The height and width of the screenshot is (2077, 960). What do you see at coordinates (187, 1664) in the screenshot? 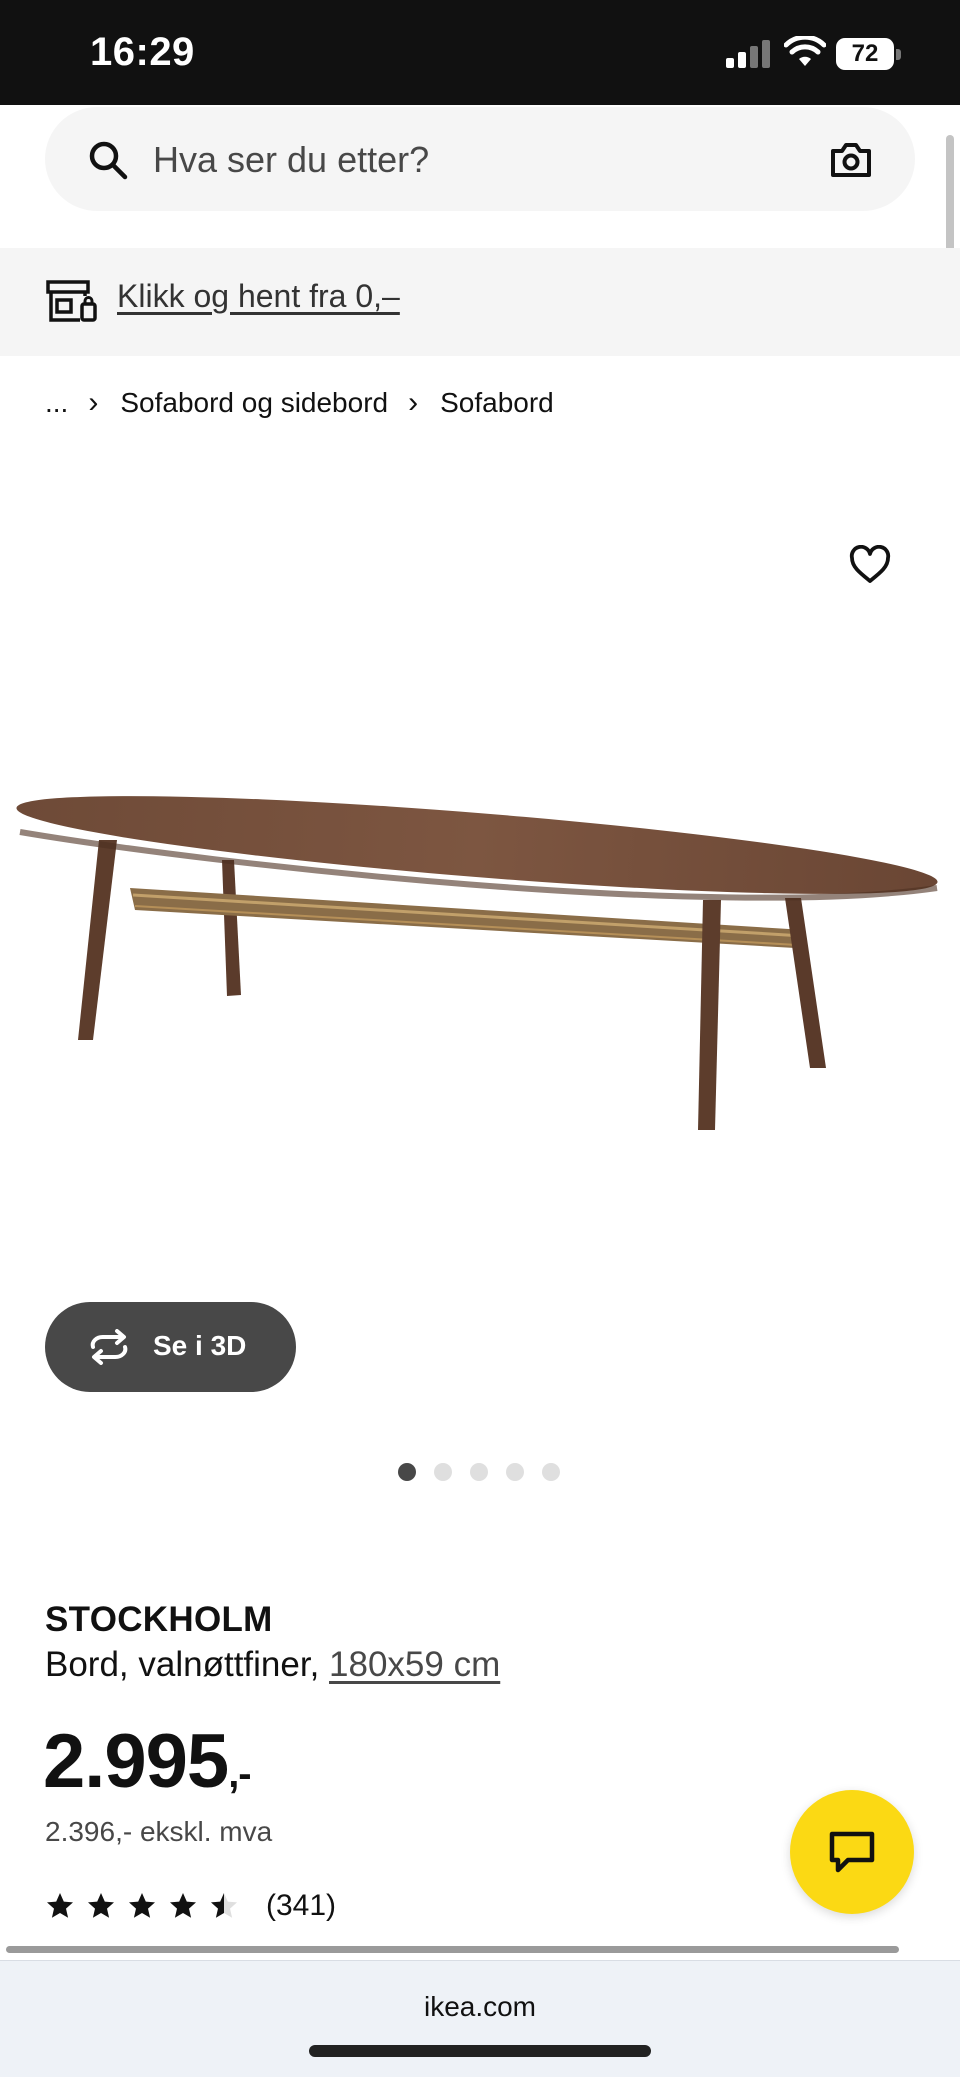
I see `product-type: Bord, valnøttfiner,` at bounding box center [187, 1664].